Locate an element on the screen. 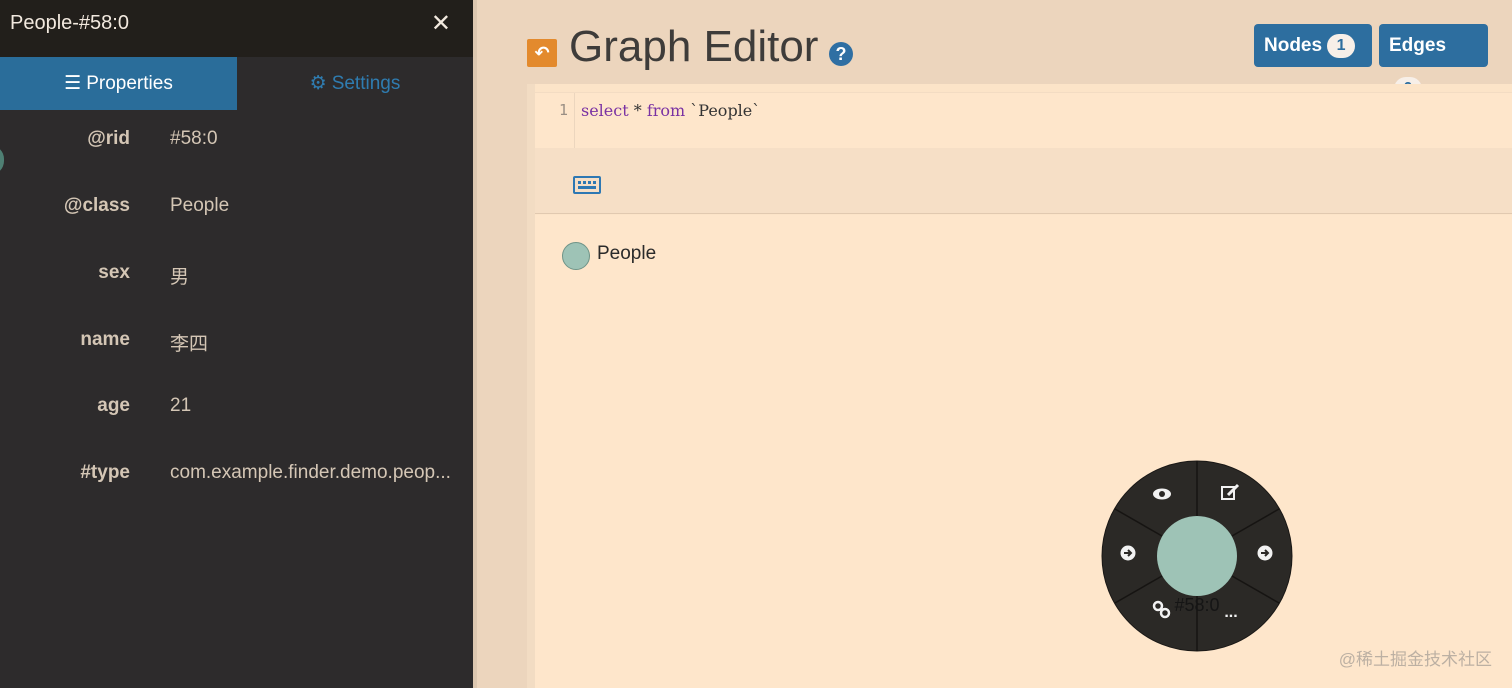 The width and height of the screenshot is (1512, 688). nodes-label: Nodes is located at coordinates (1293, 45).